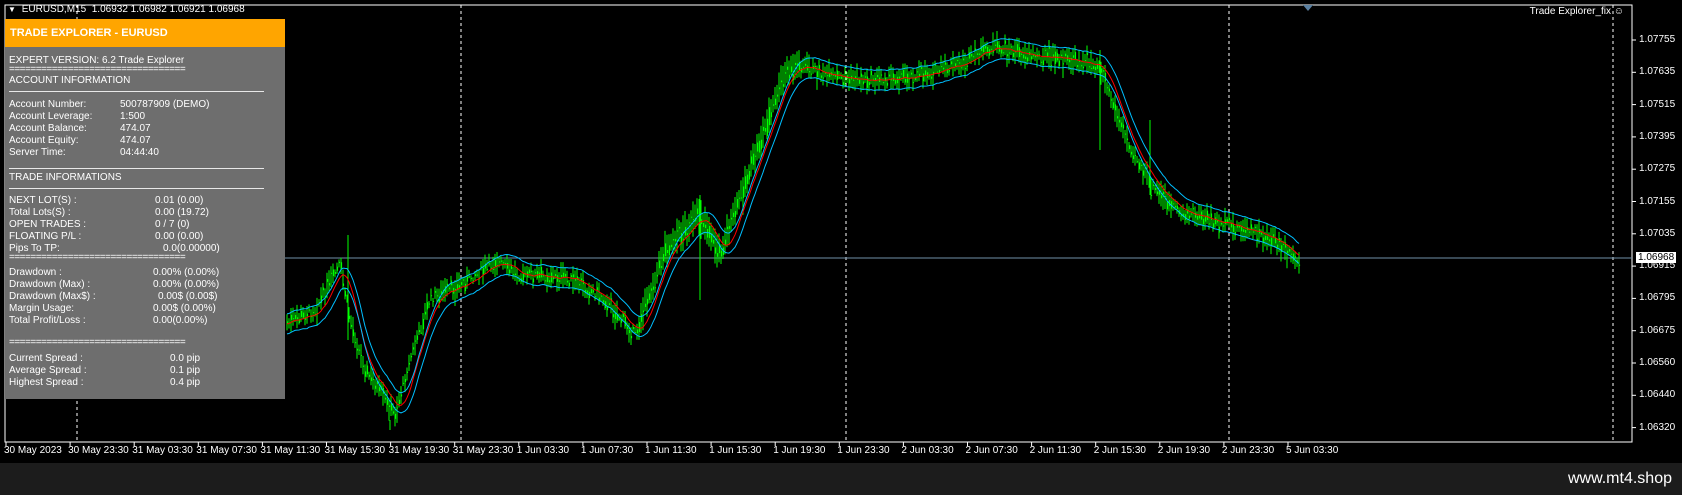  What do you see at coordinates (12, 9) in the screenshot?
I see `menu-triangle-icon: ▼` at bounding box center [12, 9].